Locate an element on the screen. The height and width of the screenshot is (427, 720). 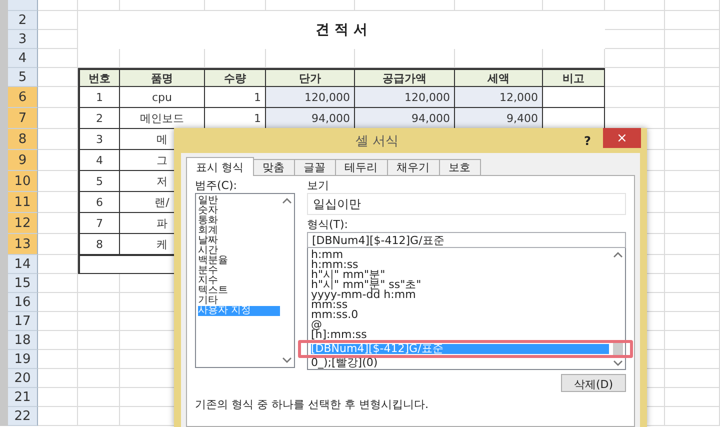
close-button: × is located at coordinates (622, 138).